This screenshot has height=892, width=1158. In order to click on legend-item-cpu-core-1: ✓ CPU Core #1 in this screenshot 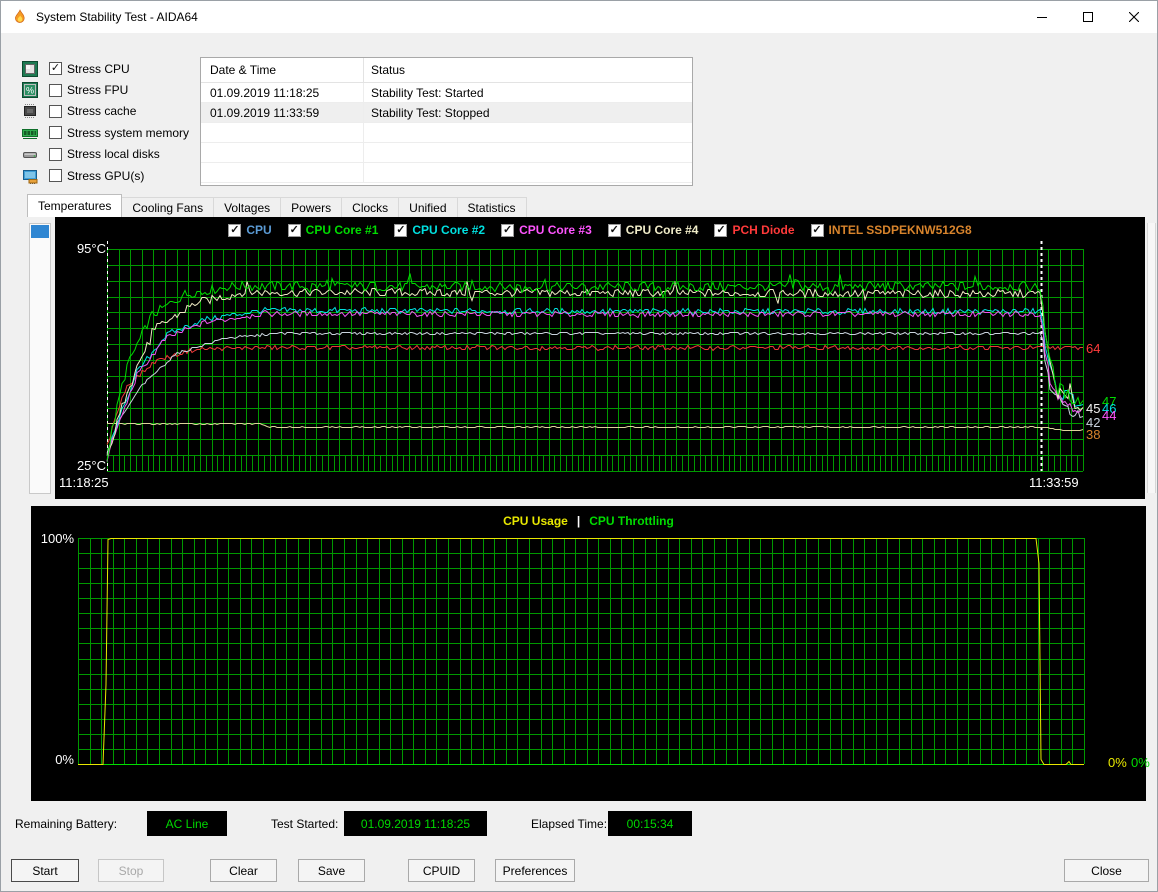, I will do `click(332, 230)`.